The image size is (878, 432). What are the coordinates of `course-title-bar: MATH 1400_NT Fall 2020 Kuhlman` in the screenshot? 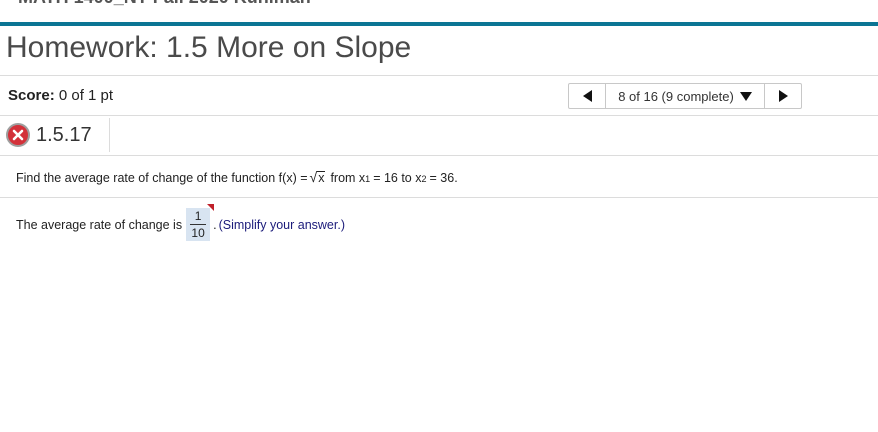 It's located at (439, 11).